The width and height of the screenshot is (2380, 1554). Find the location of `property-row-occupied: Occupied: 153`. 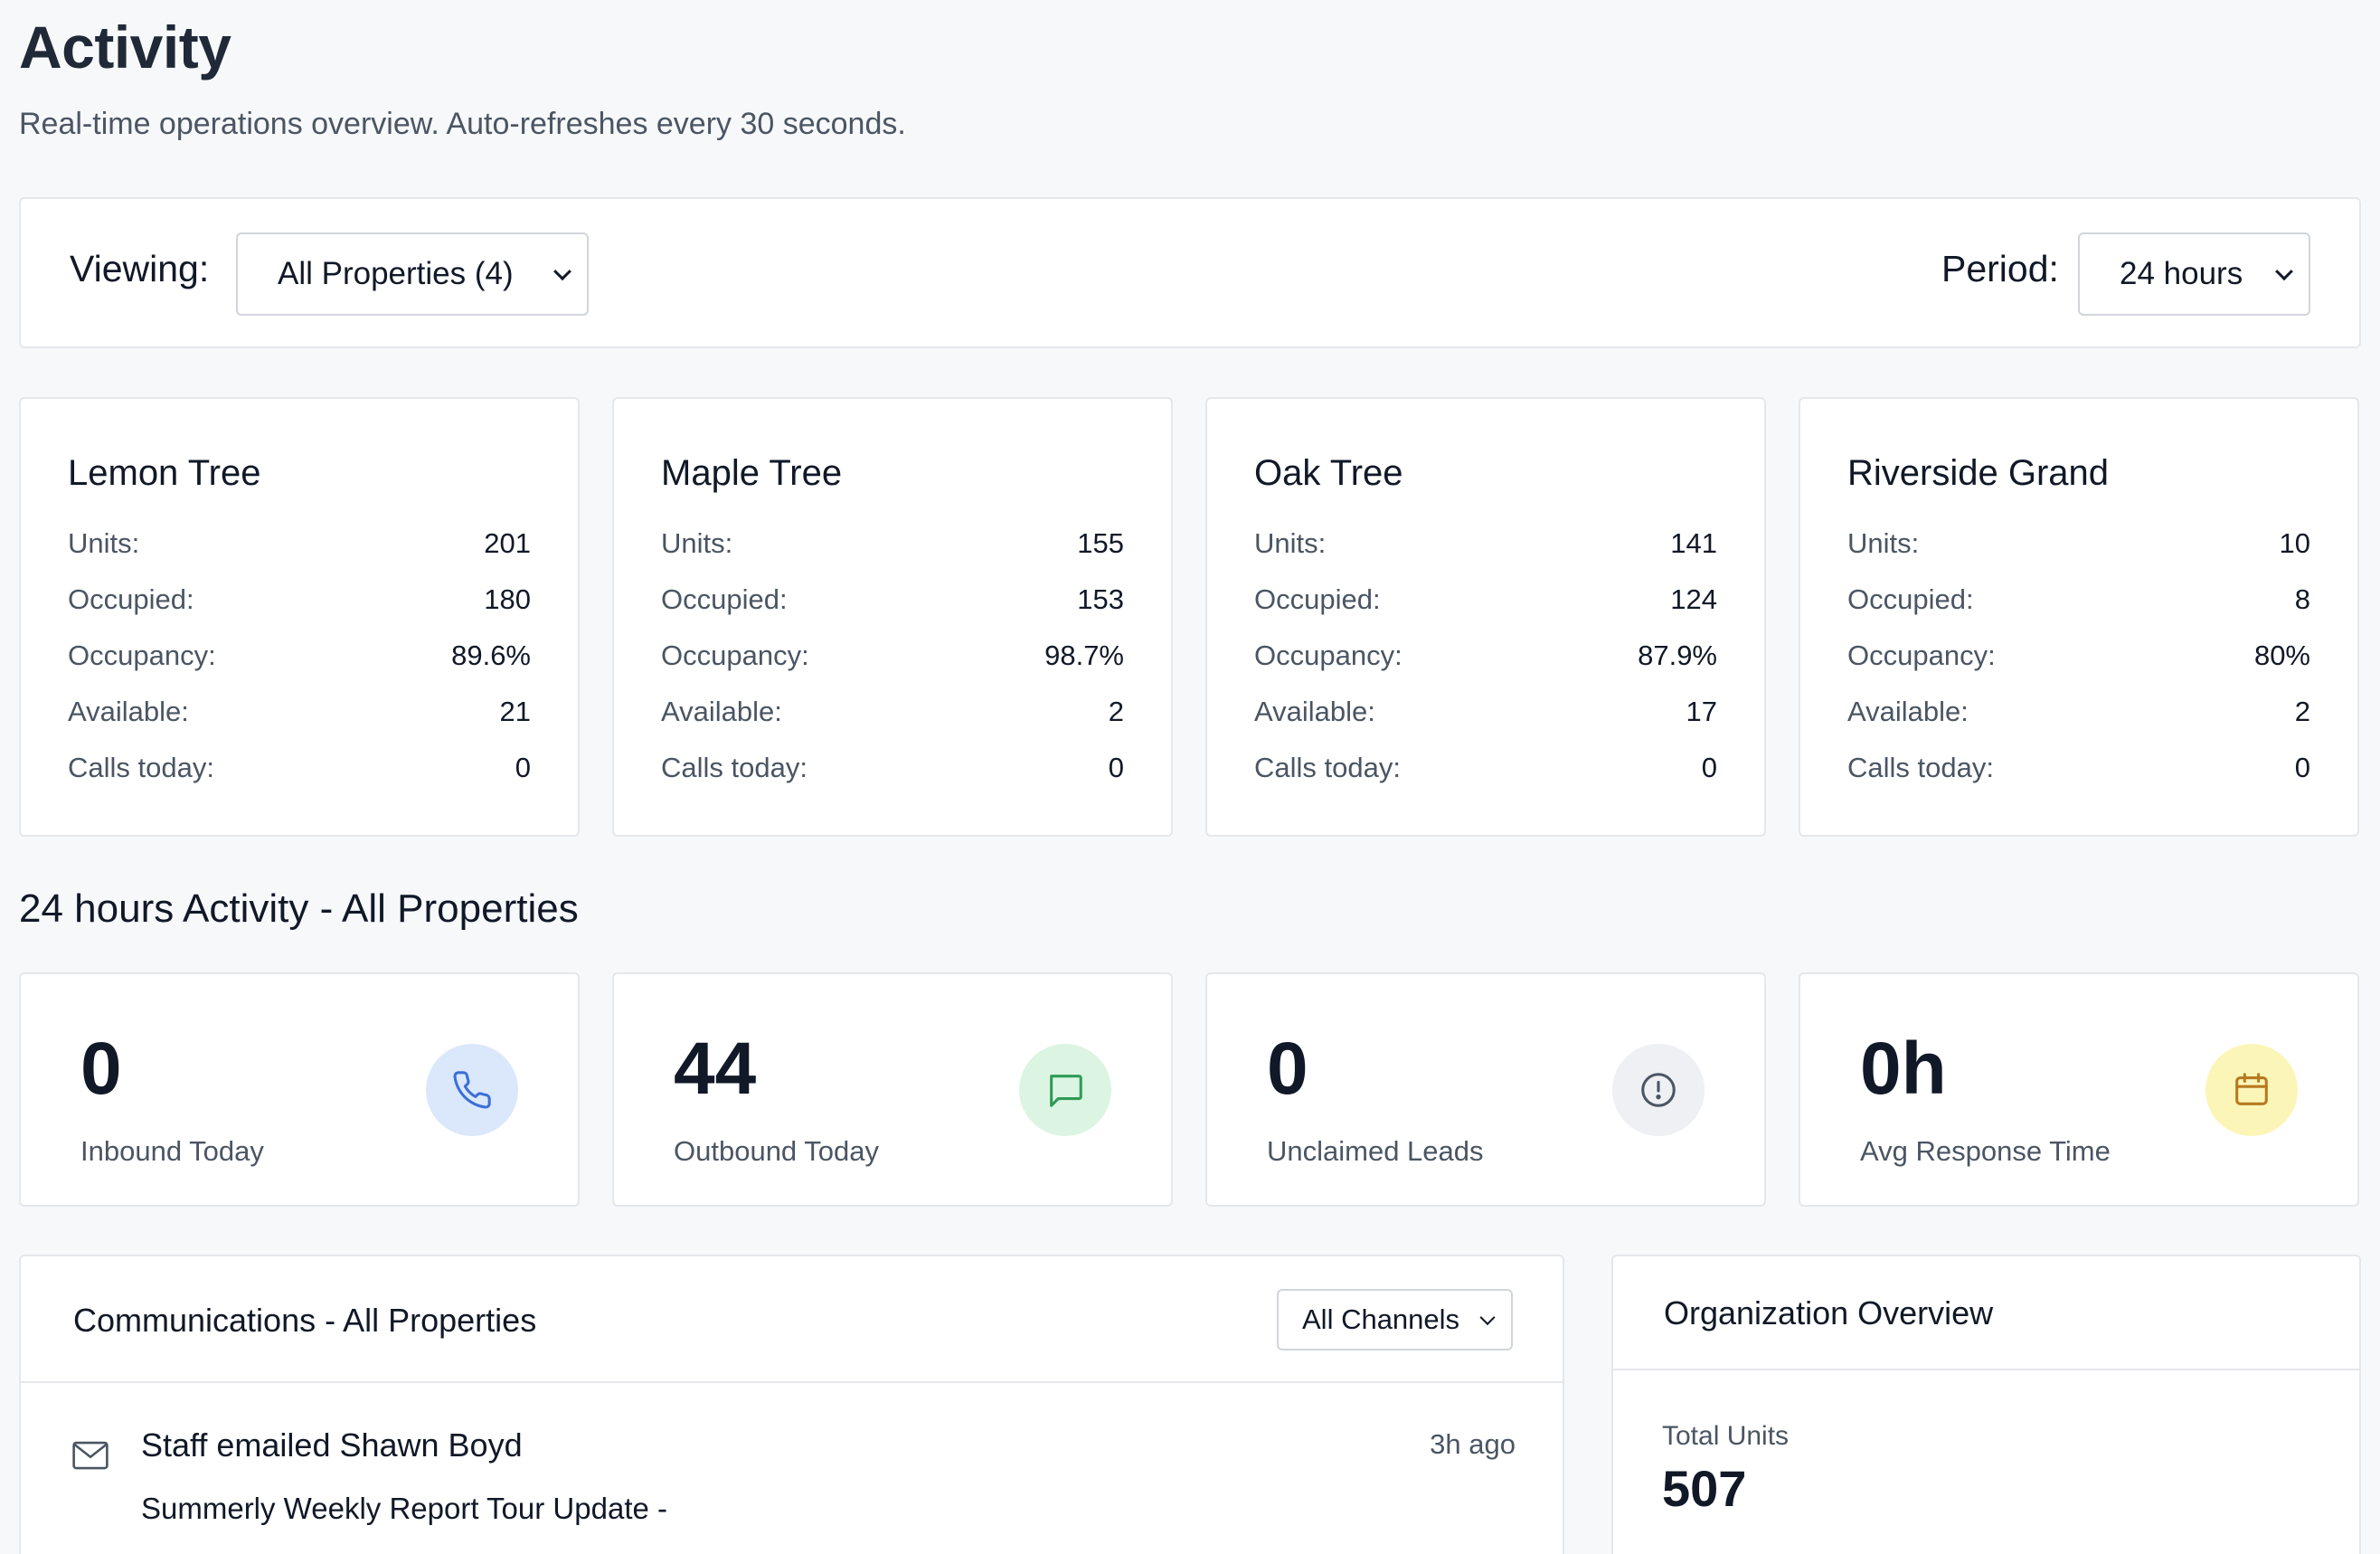

property-row-occupied: Occupied: 153 is located at coordinates (893, 600).